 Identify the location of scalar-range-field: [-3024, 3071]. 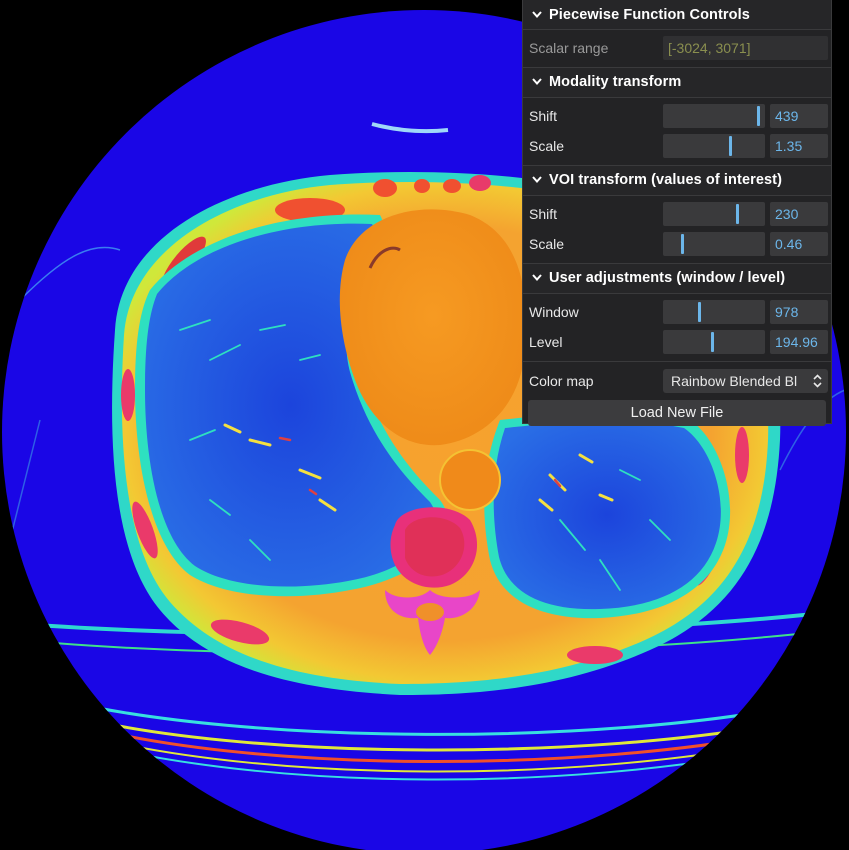
(745, 48).